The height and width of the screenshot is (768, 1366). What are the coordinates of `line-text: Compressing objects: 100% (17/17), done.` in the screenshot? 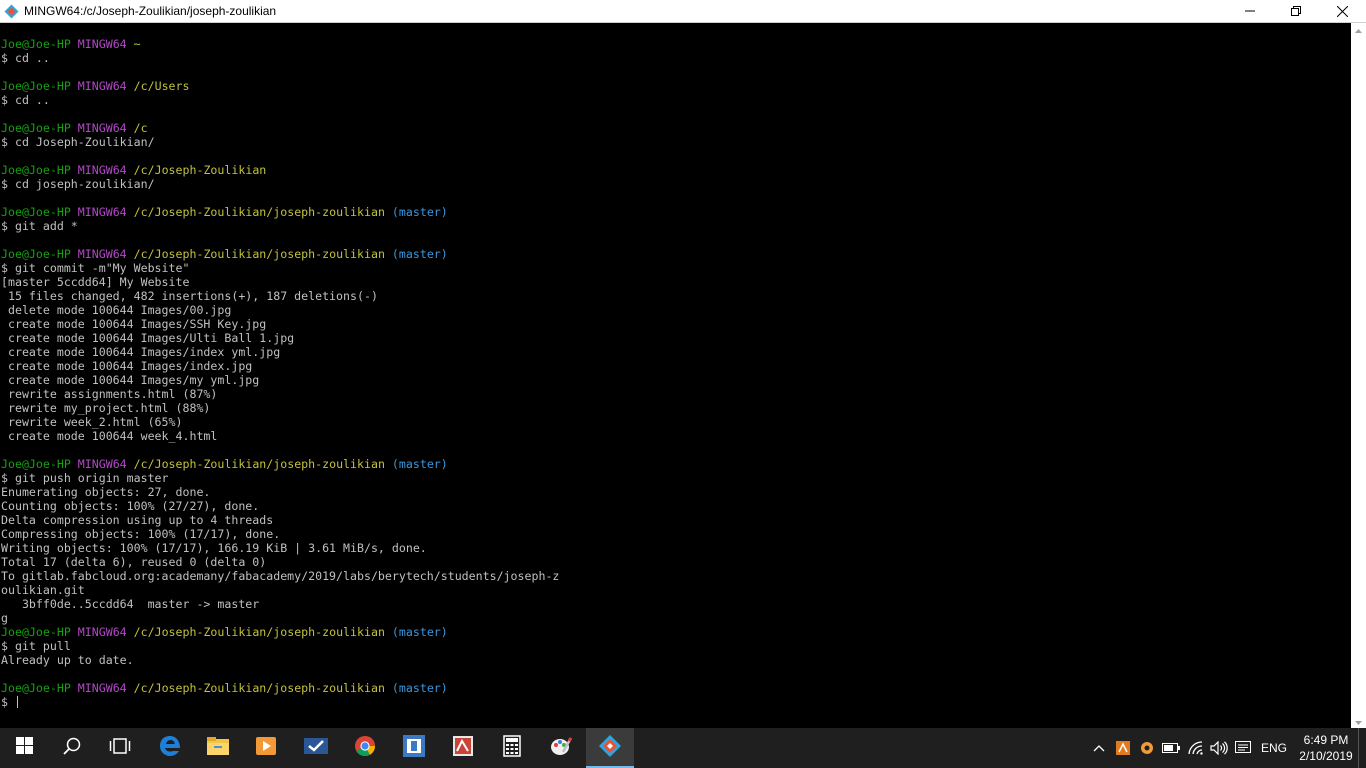 It's located at (141, 534).